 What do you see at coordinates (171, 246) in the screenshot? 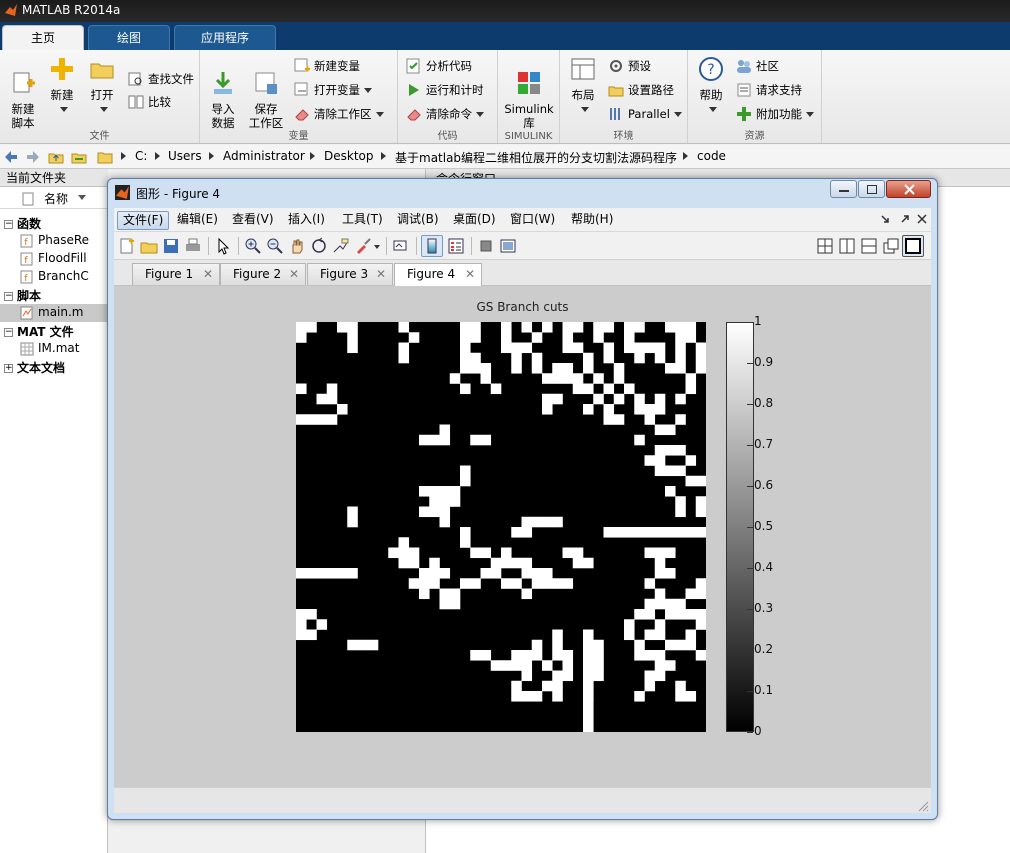
I see `save-icon` at bounding box center [171, 246].